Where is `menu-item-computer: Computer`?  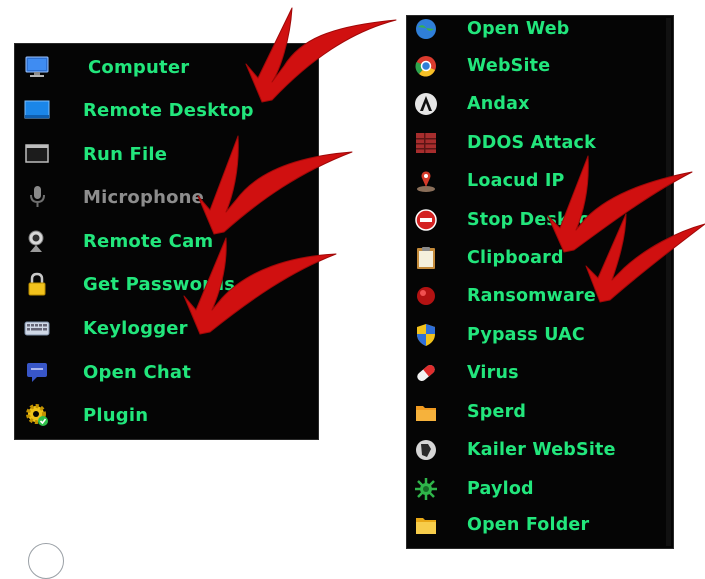
menu-item-computer: Computer is located at coordinates (166, 67).